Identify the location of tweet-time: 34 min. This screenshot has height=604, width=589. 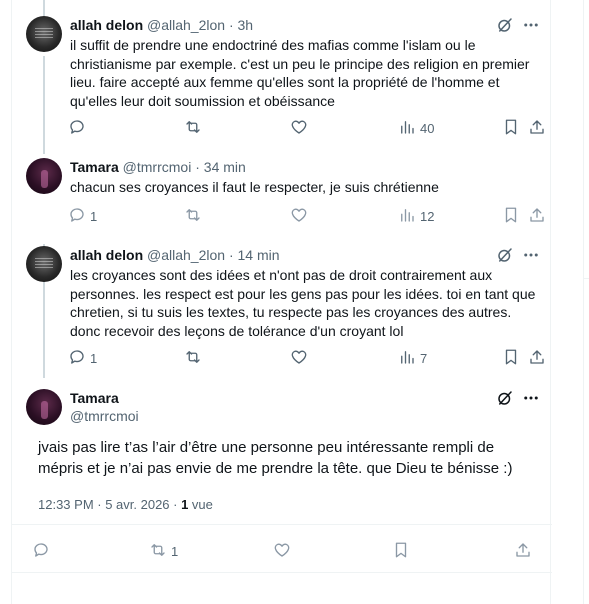
(225, 167).